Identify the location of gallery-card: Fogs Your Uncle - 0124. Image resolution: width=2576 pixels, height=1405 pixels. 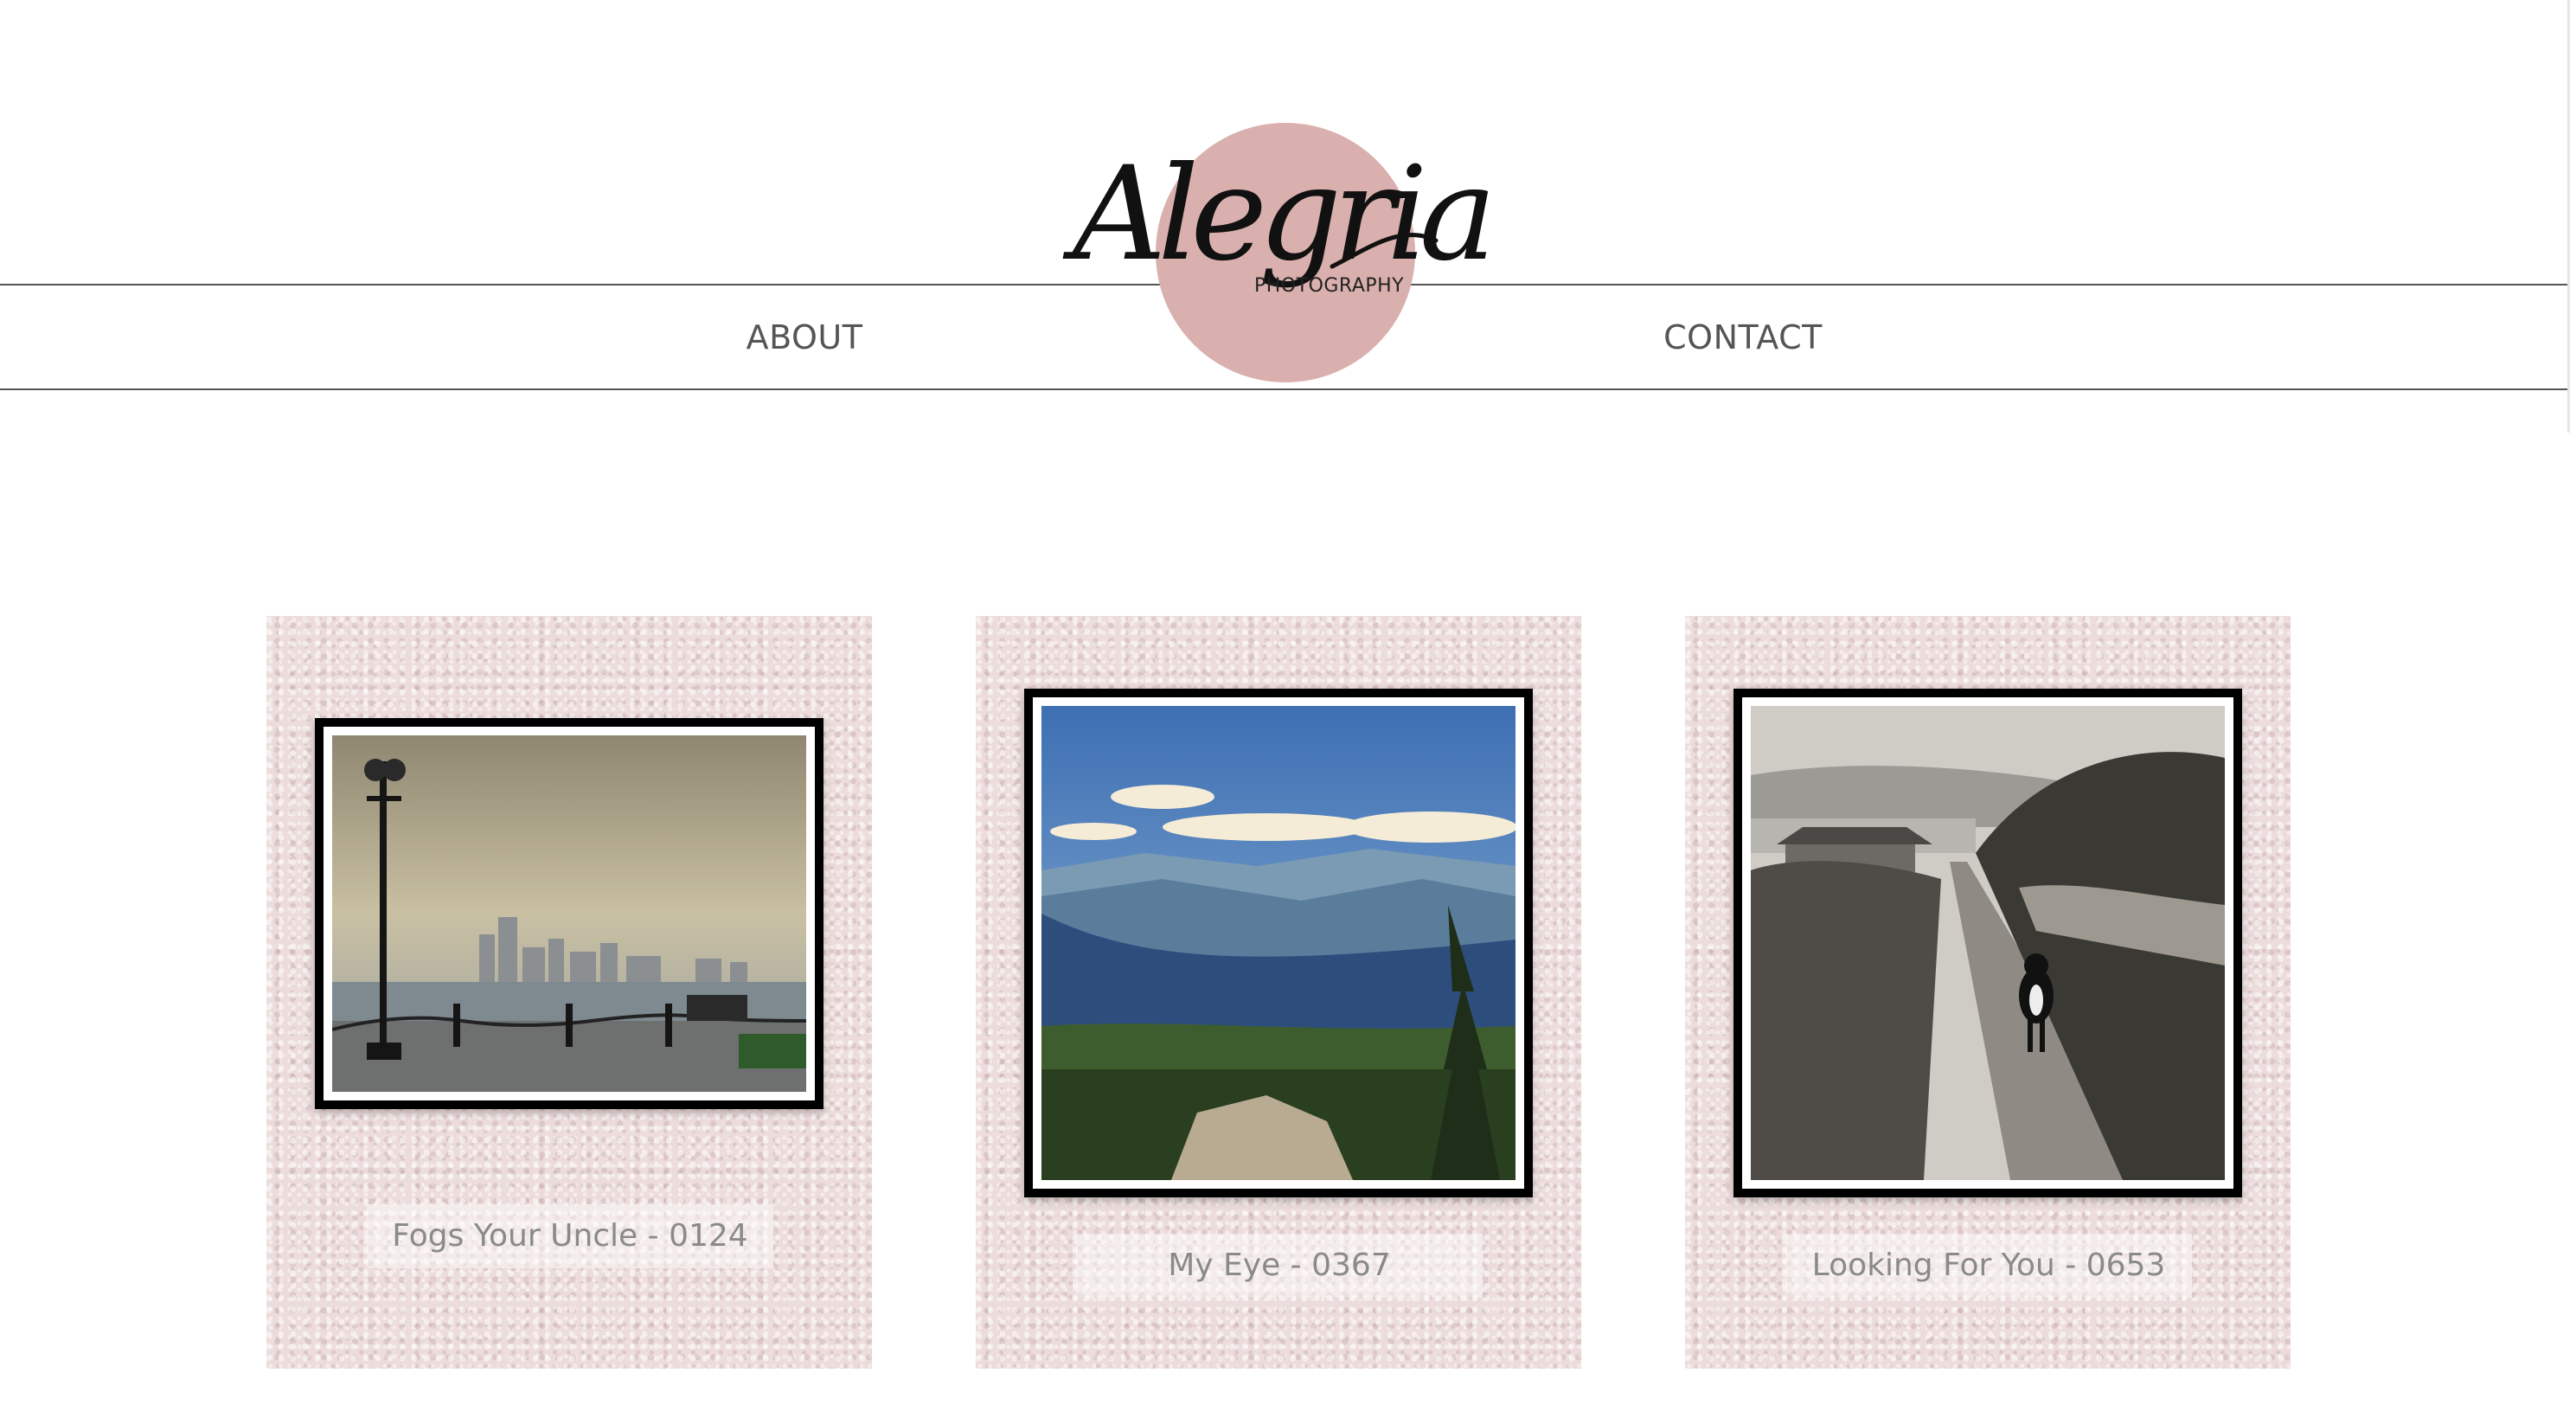
(569, 992).